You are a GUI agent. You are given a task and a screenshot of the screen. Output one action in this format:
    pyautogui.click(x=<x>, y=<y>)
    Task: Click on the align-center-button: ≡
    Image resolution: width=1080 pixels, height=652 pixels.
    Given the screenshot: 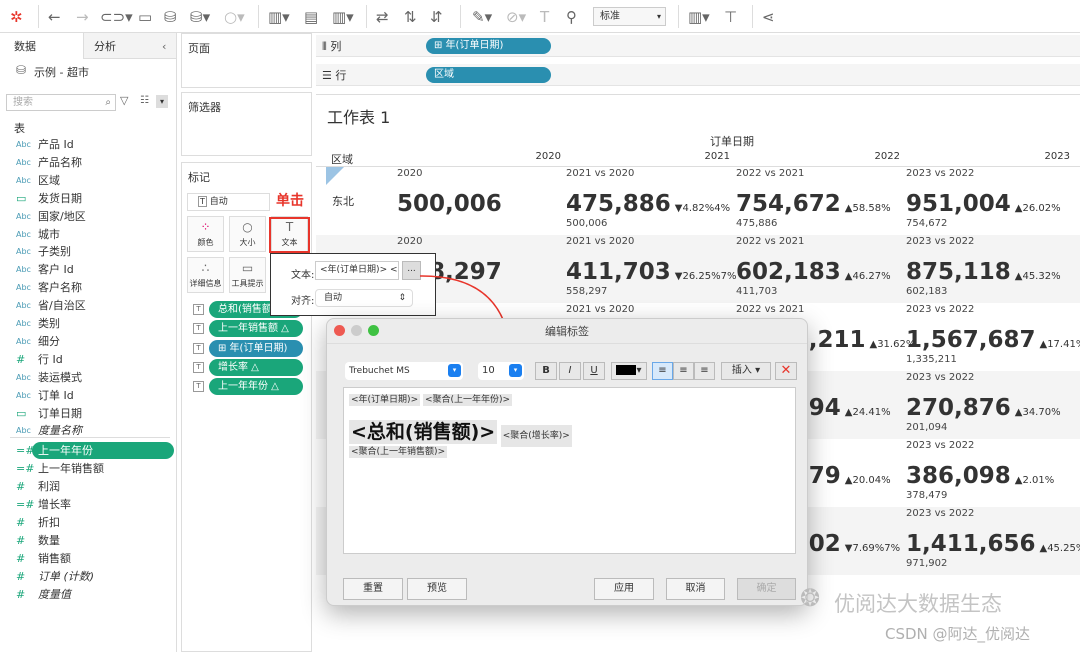 What is the action you would take?
    pyautogui.click(x=683, y=371)
    